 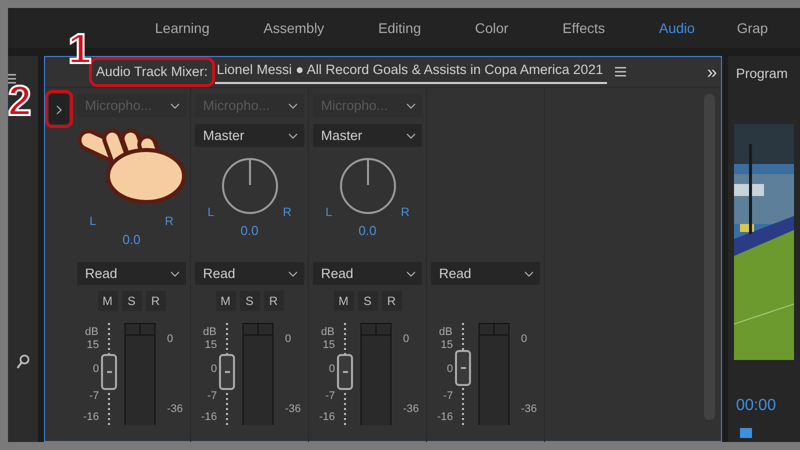 I want to click on timecode: 00:00, so click(x=768, y=406).